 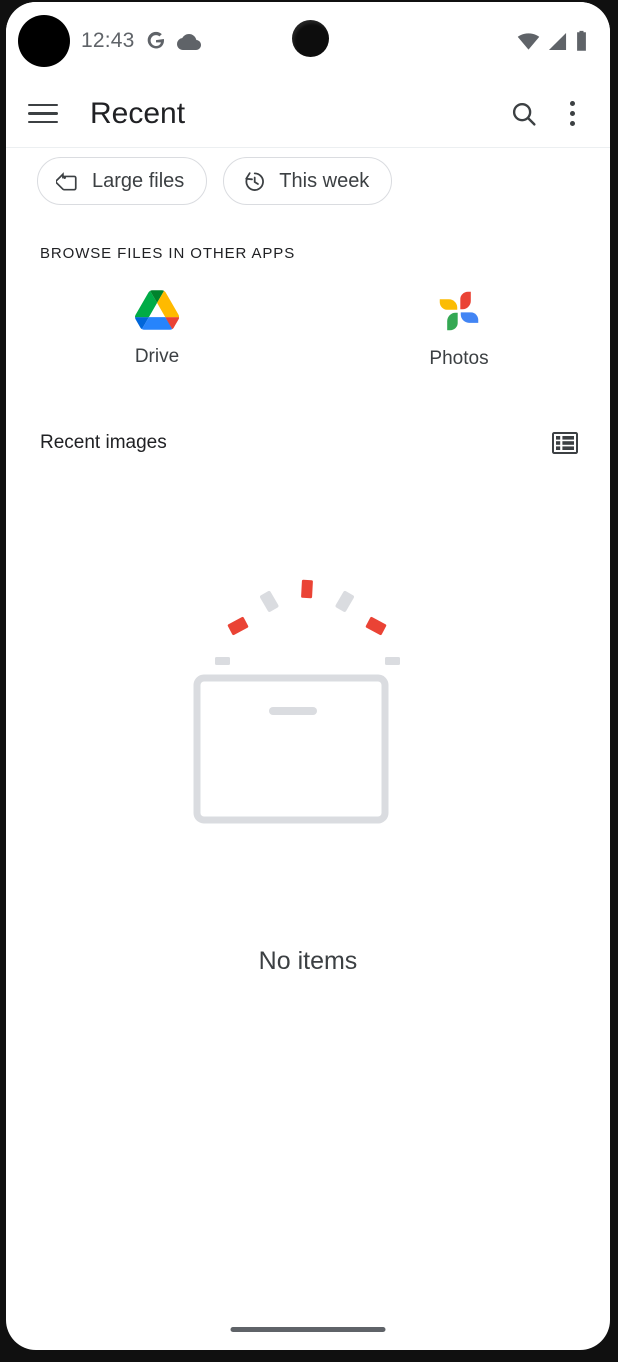 What do you see at coordinates (557, 41) in the screenshot?
I see `cell-signal-icon` at bounding box center [557, 41].